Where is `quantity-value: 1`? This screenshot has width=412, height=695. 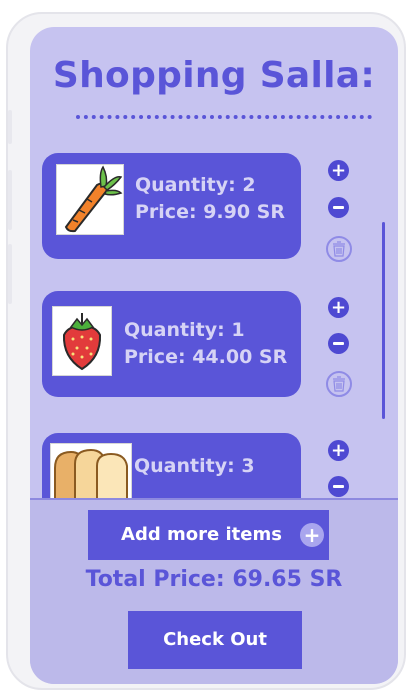
quantity-value: 1 is located at coordinates (238, 330).